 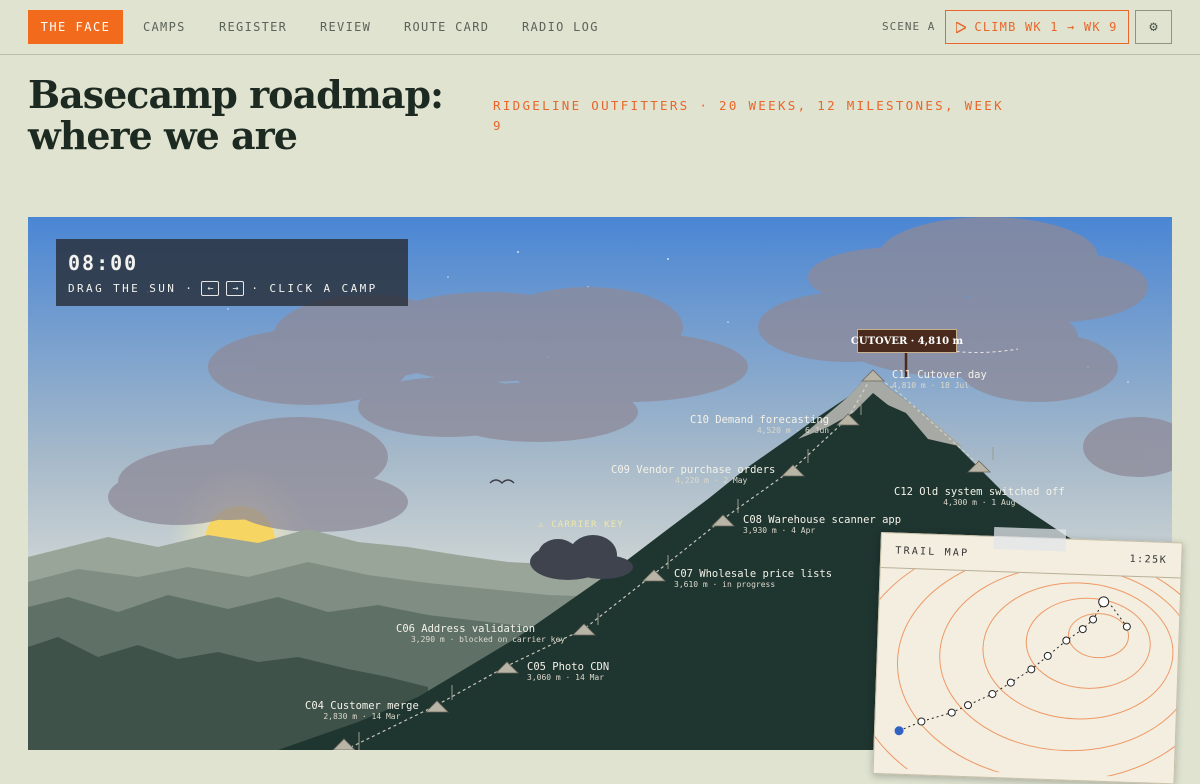 I want to click on trail-map-summit-dot, so click(x=1104, y=602).